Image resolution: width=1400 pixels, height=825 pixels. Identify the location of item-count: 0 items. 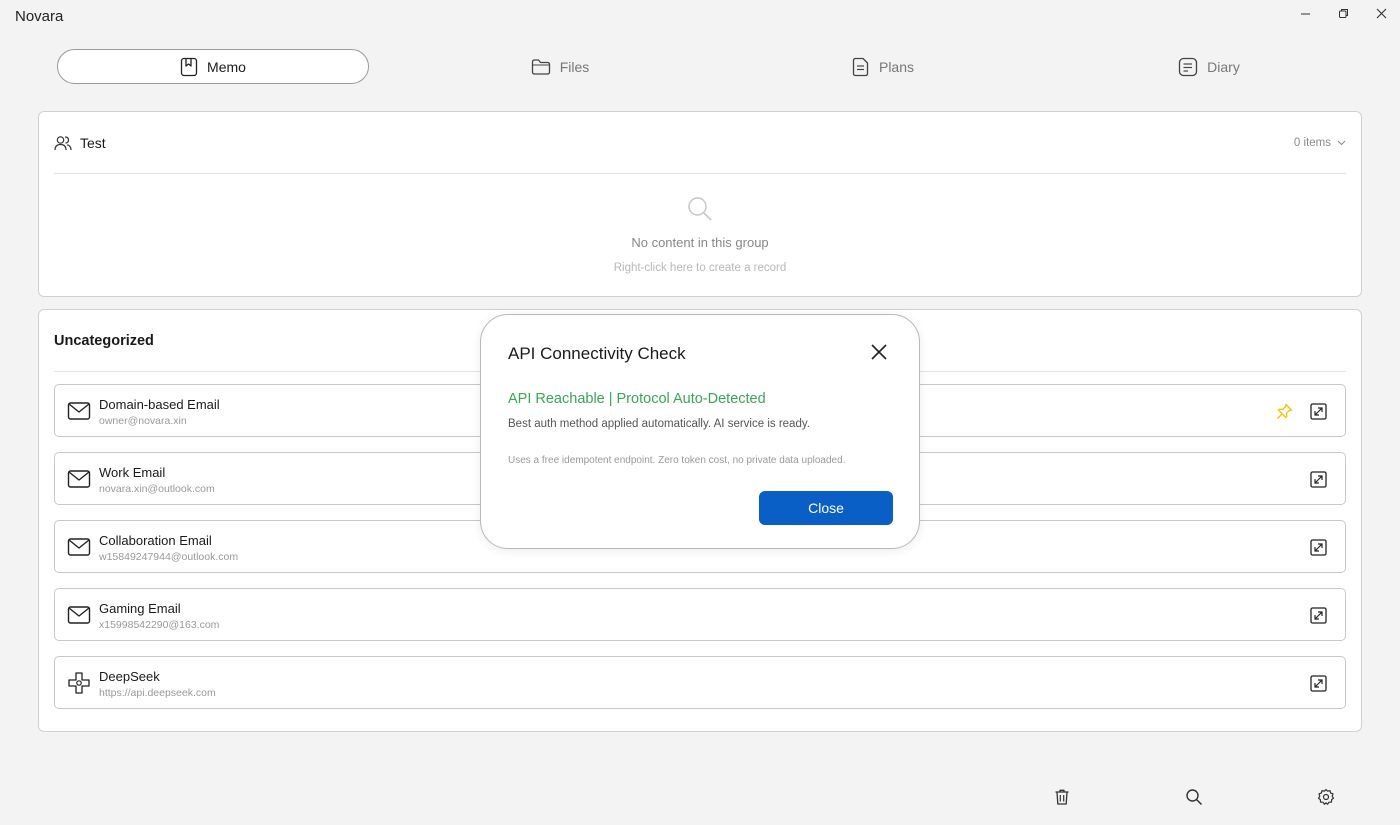
(1312, 143).